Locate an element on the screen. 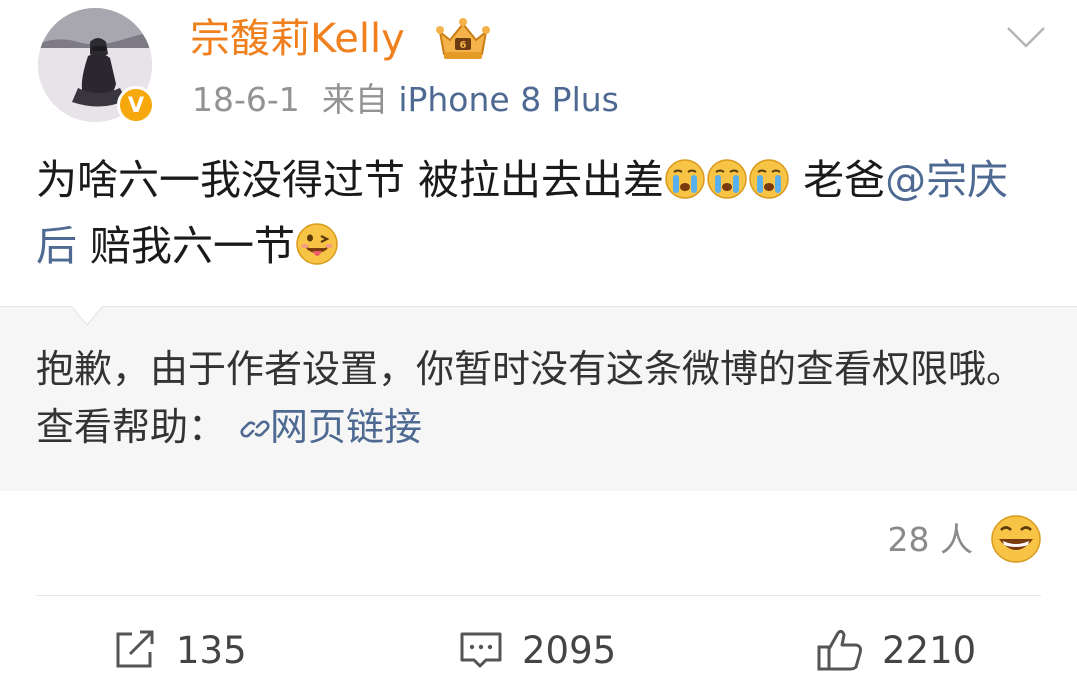  post-text-part1: 为啥六一我没得过节 被拉出去出差 is located at coordinates (350, 180).